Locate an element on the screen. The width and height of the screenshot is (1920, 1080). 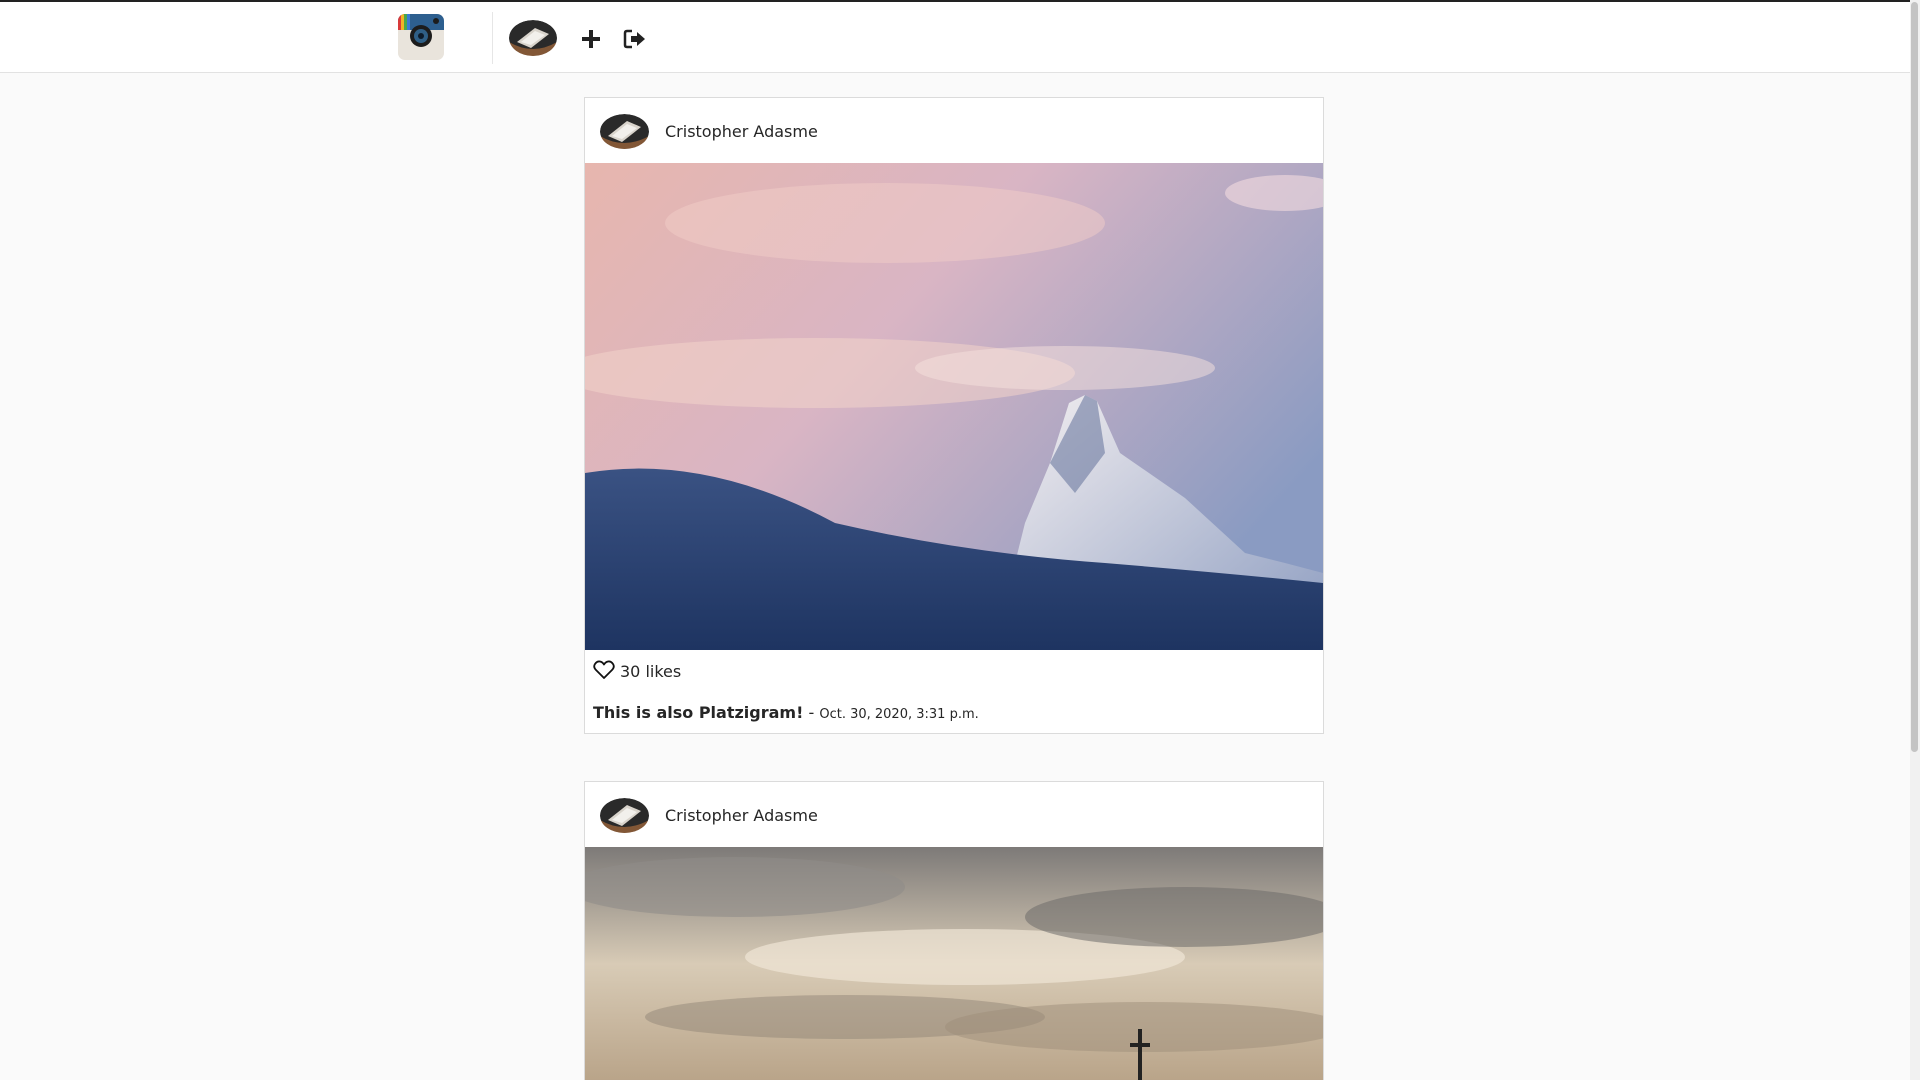
add-post-plus-icon is located at coordinates (591, 39).